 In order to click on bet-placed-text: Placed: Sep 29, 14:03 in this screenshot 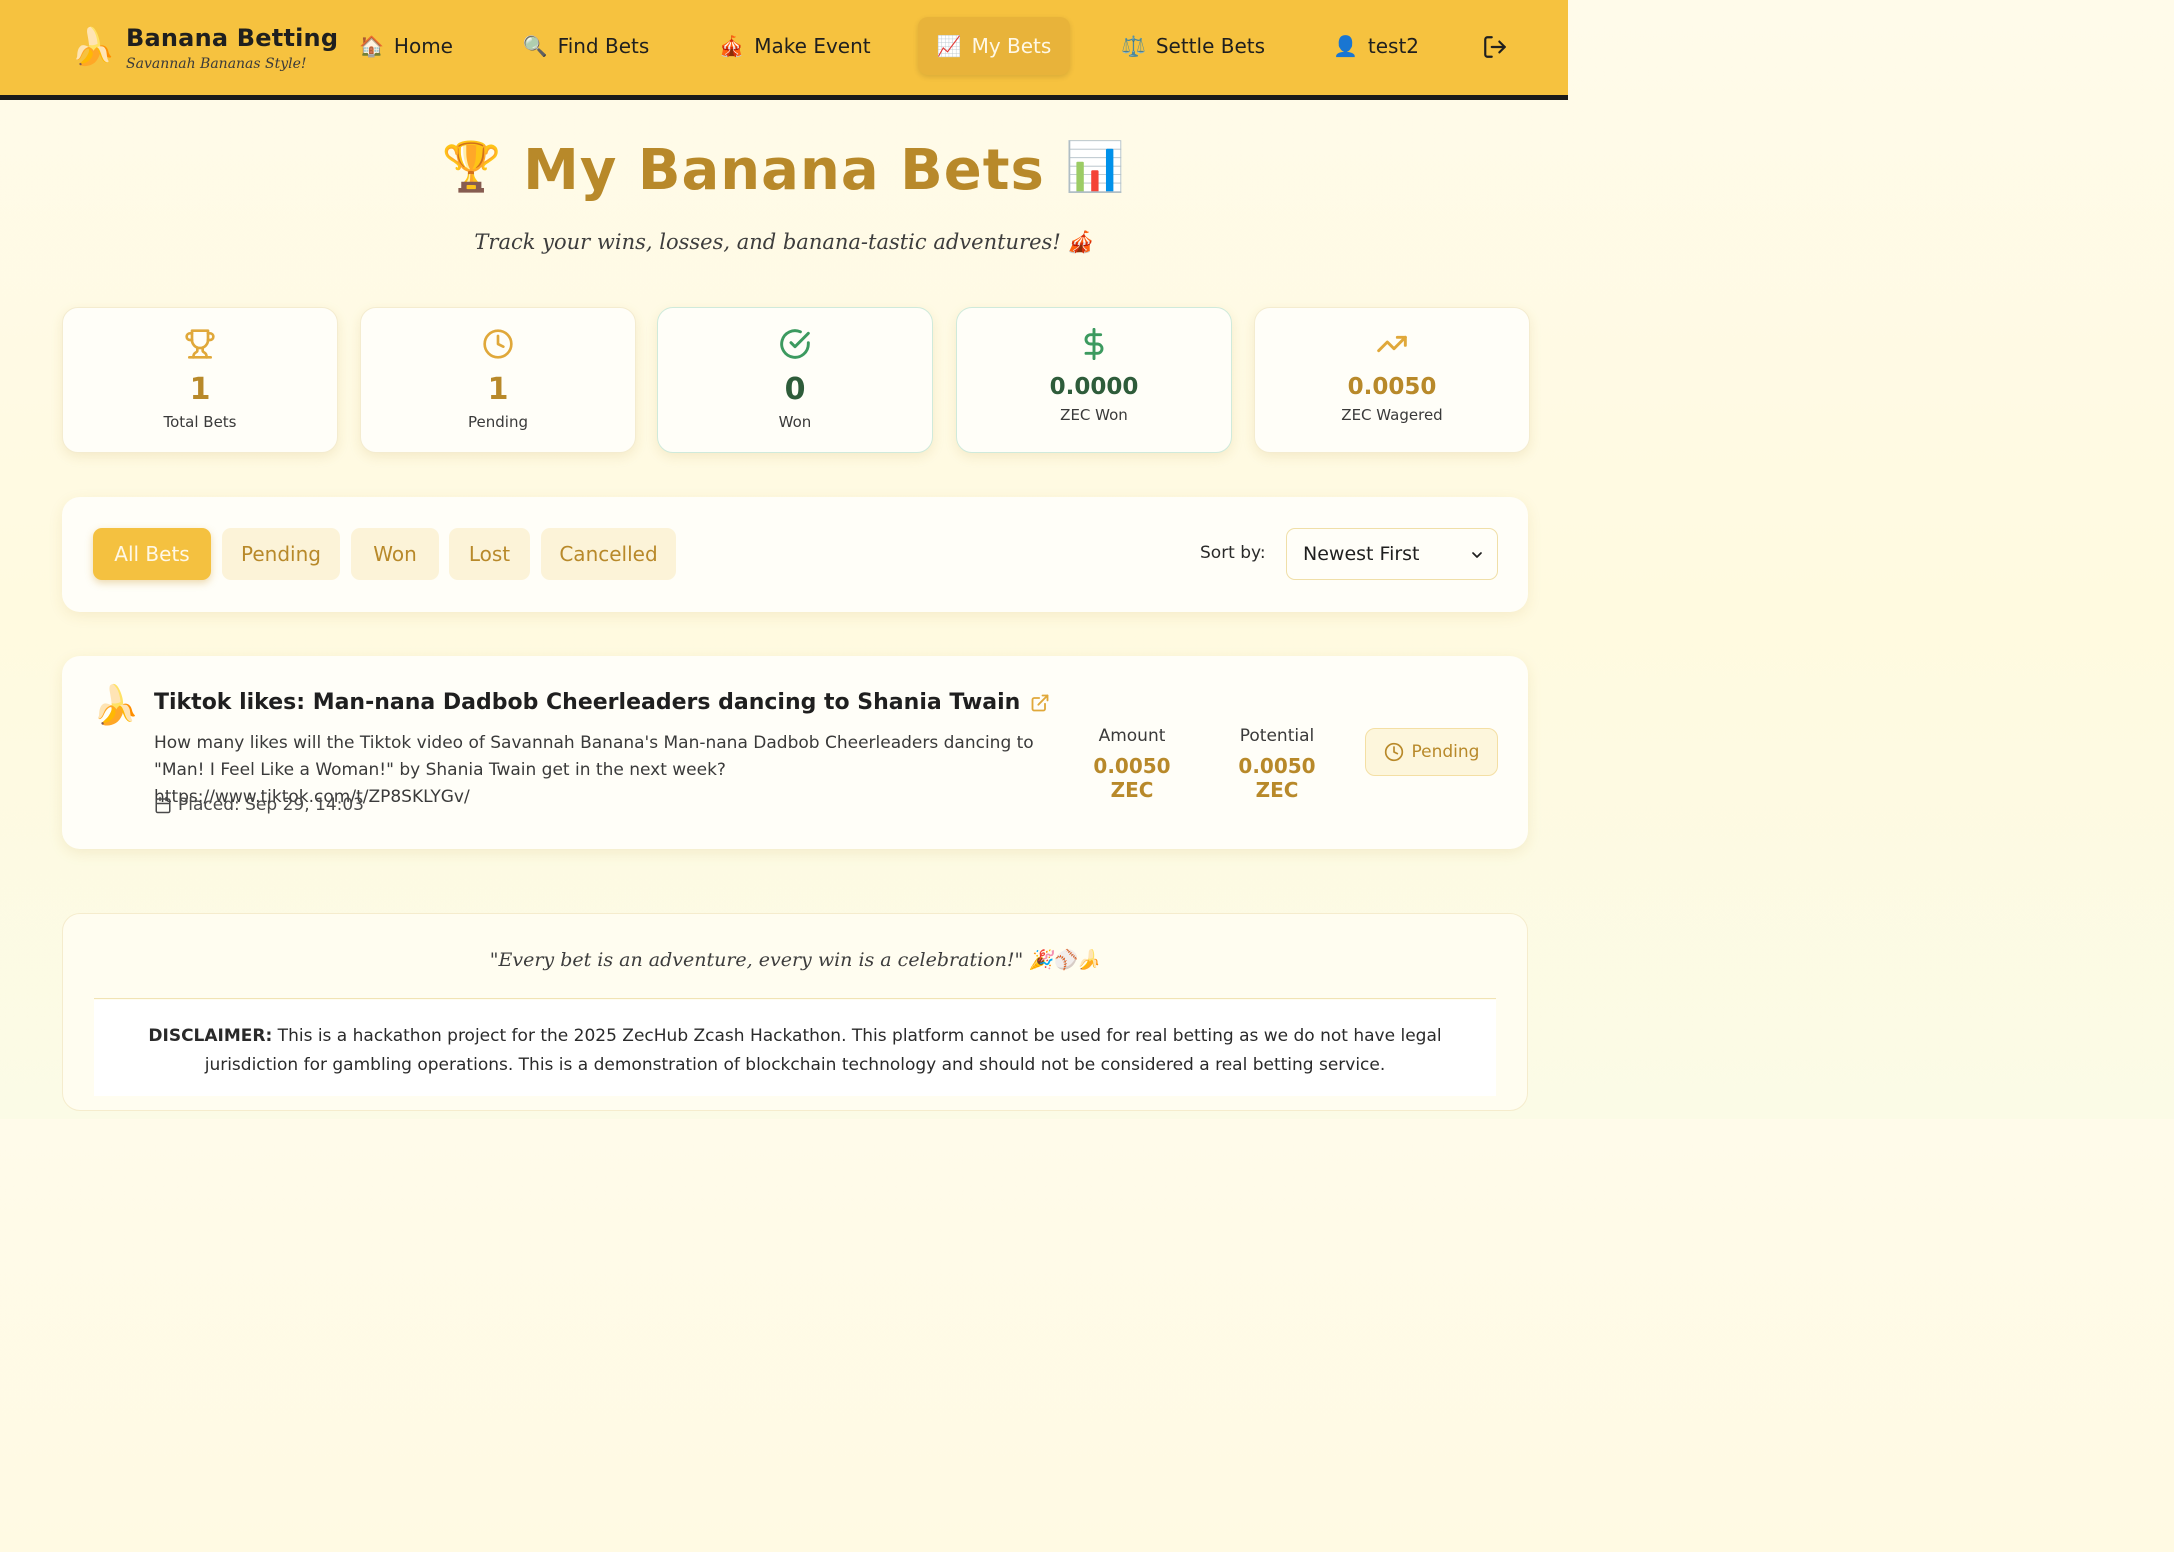, I will do `click(271, 805)`.